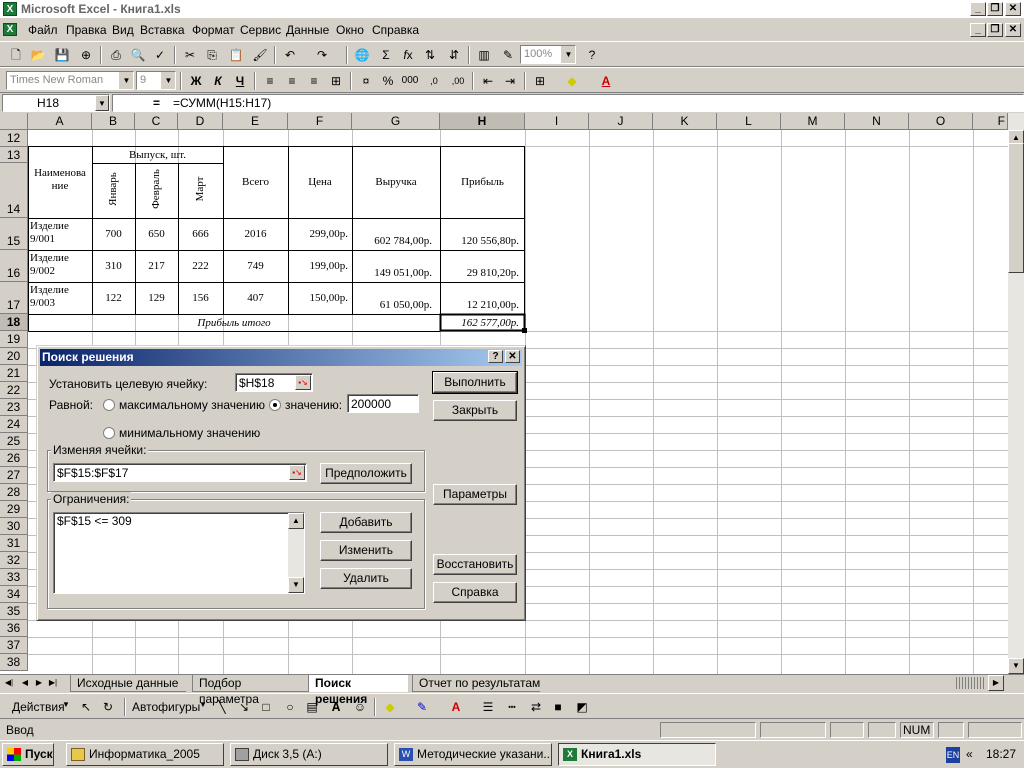 Image resolution: width=1024 pixels, height=768 pixels. Describe the element at coordinates (362, 55) in the screenshot. I see `hyperlink-icon: 🌐` at that location.